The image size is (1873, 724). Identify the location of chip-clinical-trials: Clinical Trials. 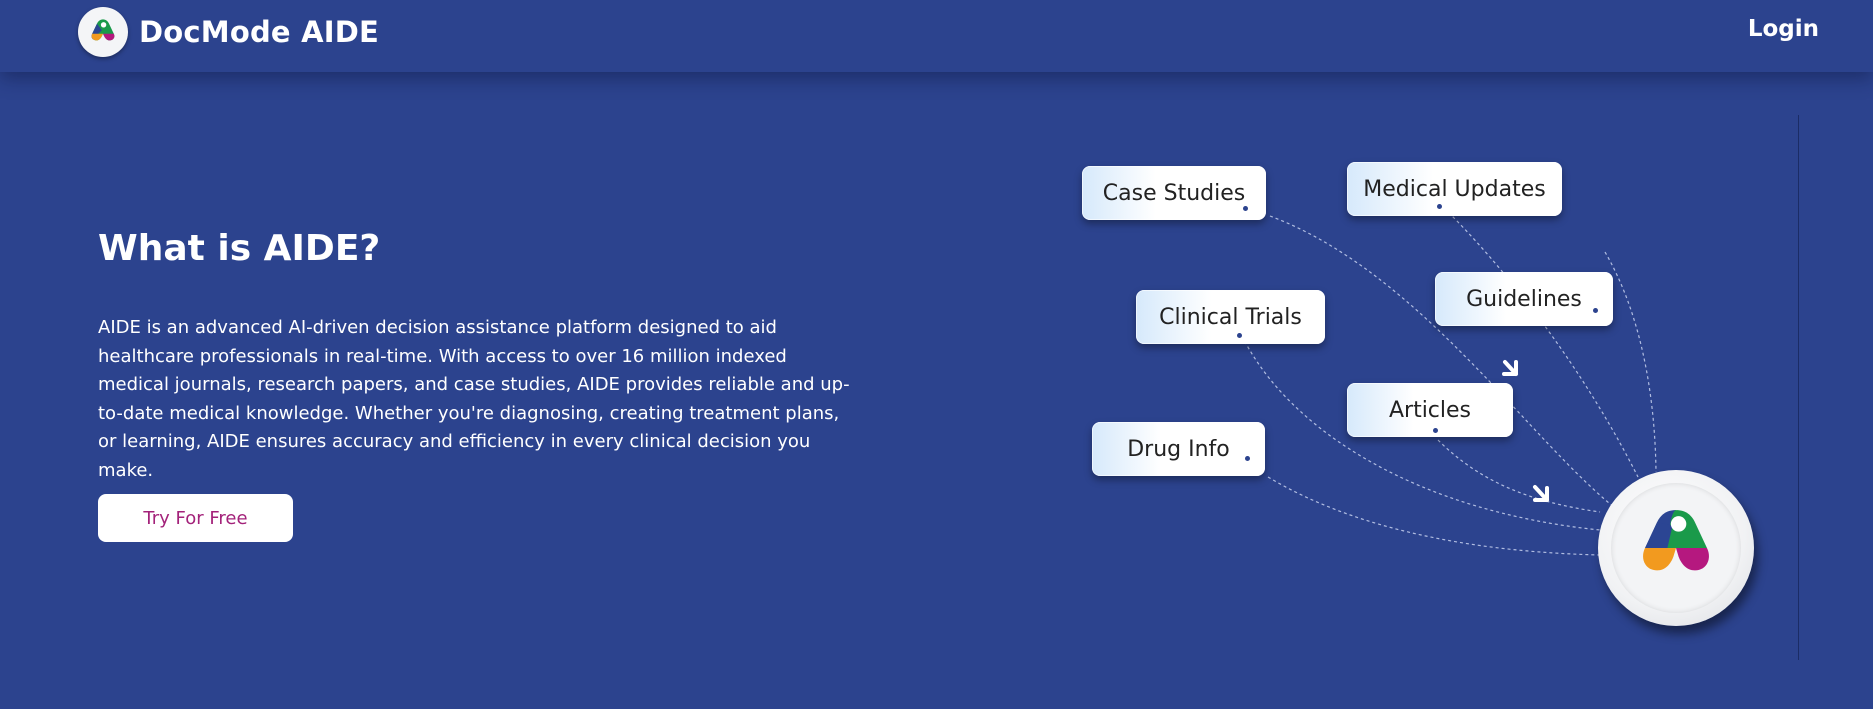
(1230, 317).